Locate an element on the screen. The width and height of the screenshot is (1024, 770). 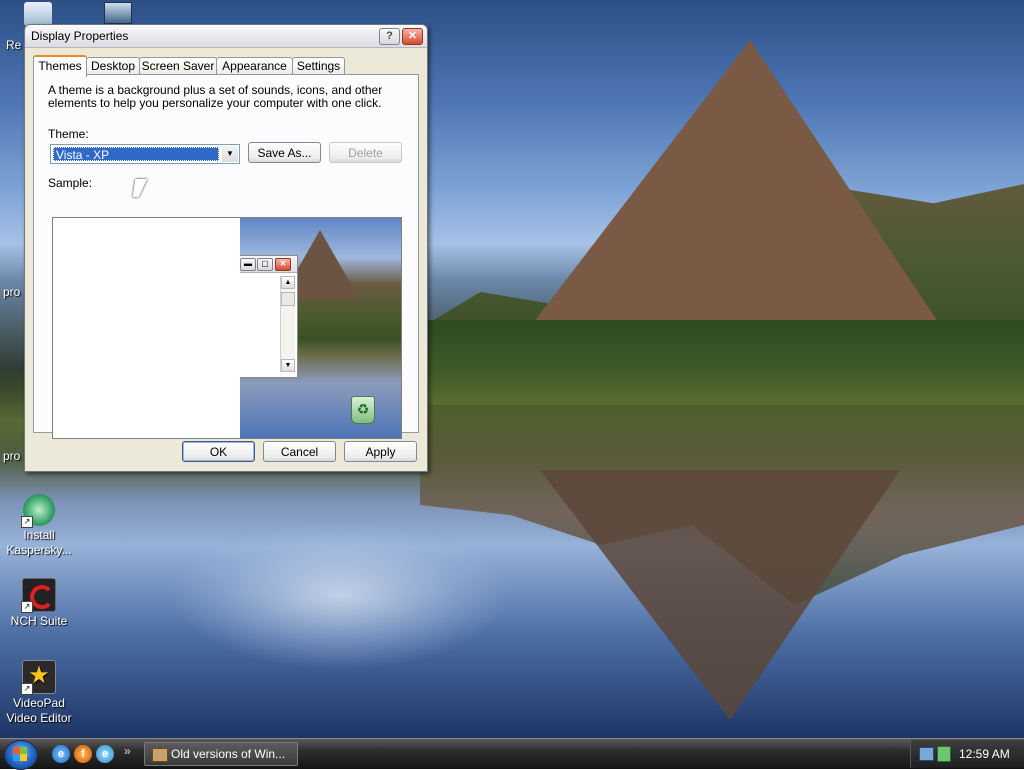
ok-button: OK is located at coordinates (218, 451).